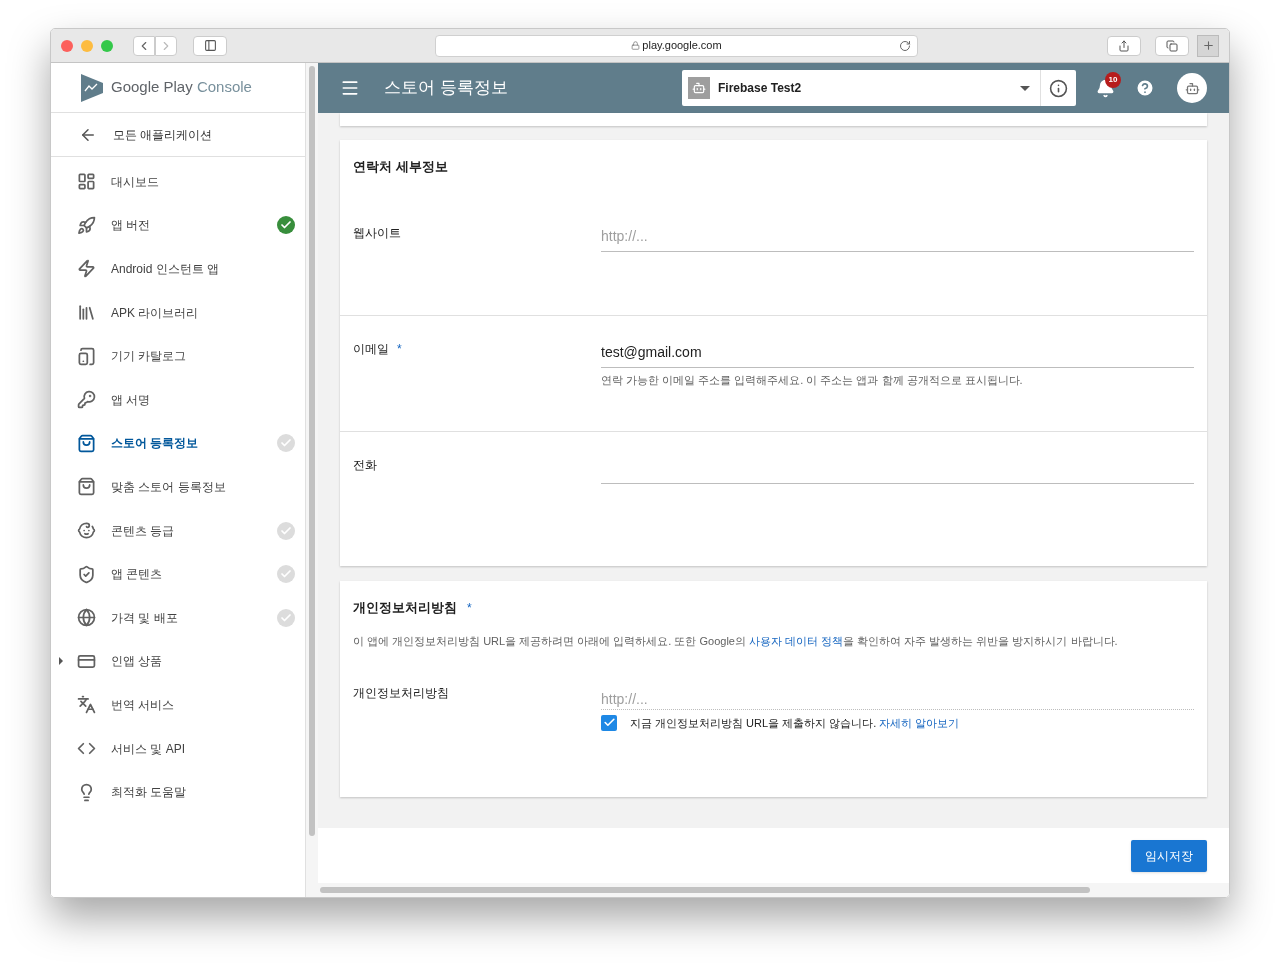  Describe the element at coordinates (371, 349) in the screenshot. I see `field-label: 이메일` at that location.